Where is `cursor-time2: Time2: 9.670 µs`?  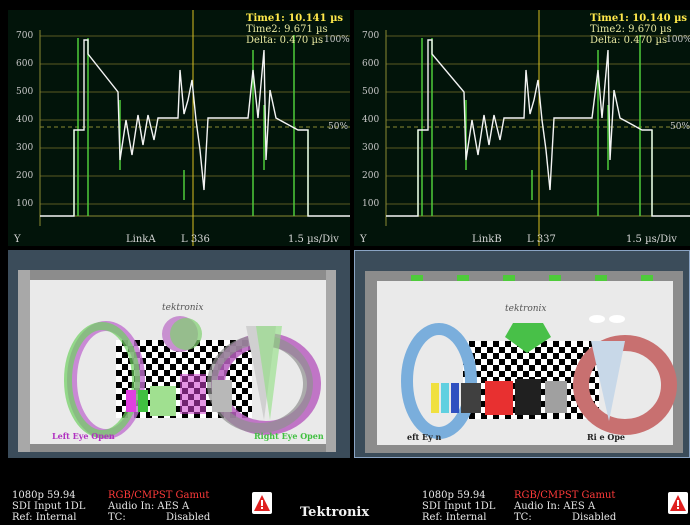
cursor-time2: Time2: 9.670 µs is located at coordinates (631, 29).